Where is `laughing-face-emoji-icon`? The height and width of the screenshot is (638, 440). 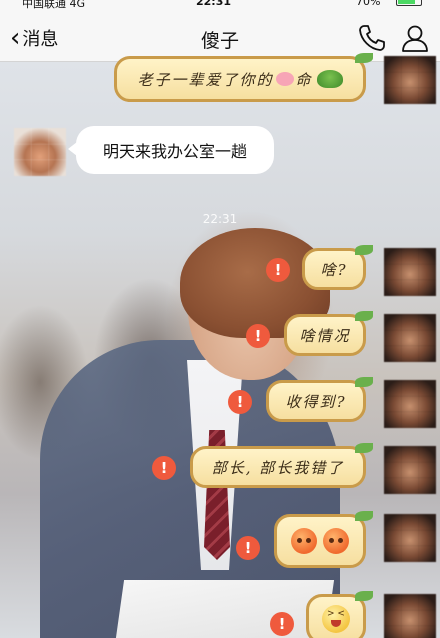
laughing-face-emoji-icon is located at coordinates (336, 619).